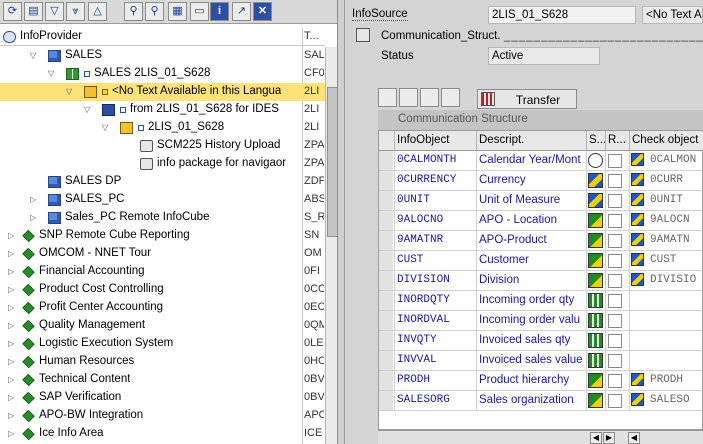 The image size is (703, 444). Describe the element at coordinates (94, 199) in the screenshot. I see `tree-node-label: SALES_PC` at that location.